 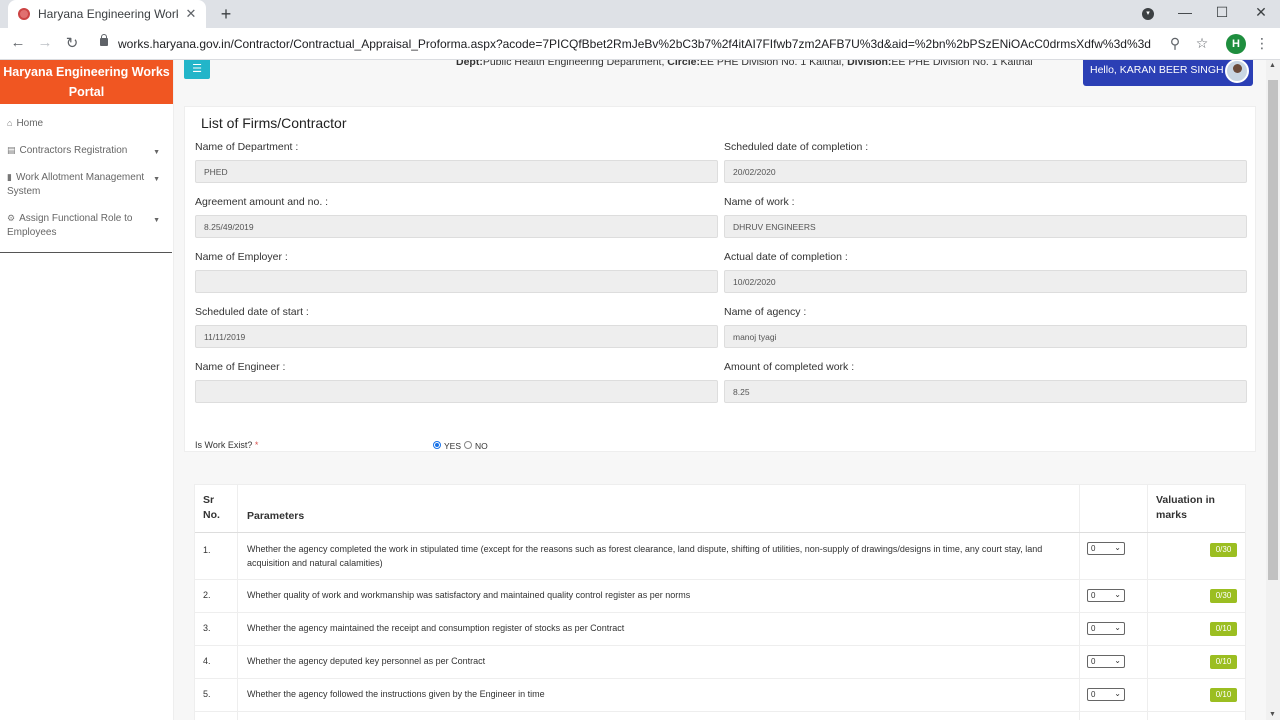 What do you see at coordinates (1236, 44) in the screenshot?
I see `profile-avatar: H` at bounding box center [1236, 44].